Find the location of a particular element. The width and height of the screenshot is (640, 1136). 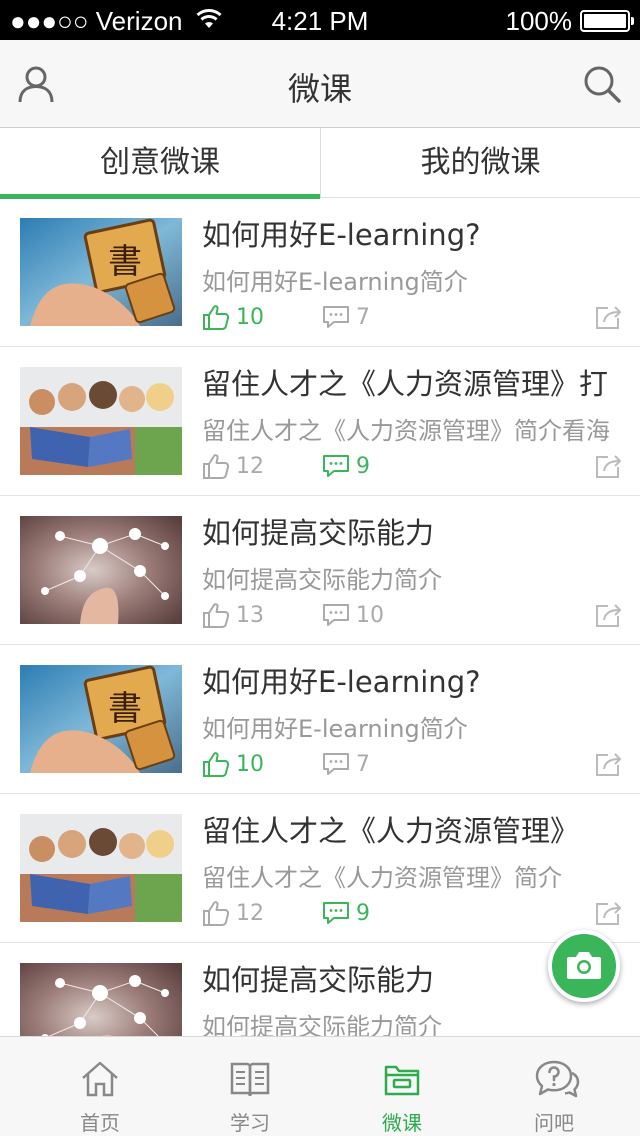

book-icon is located at coordinates (250, 1079).